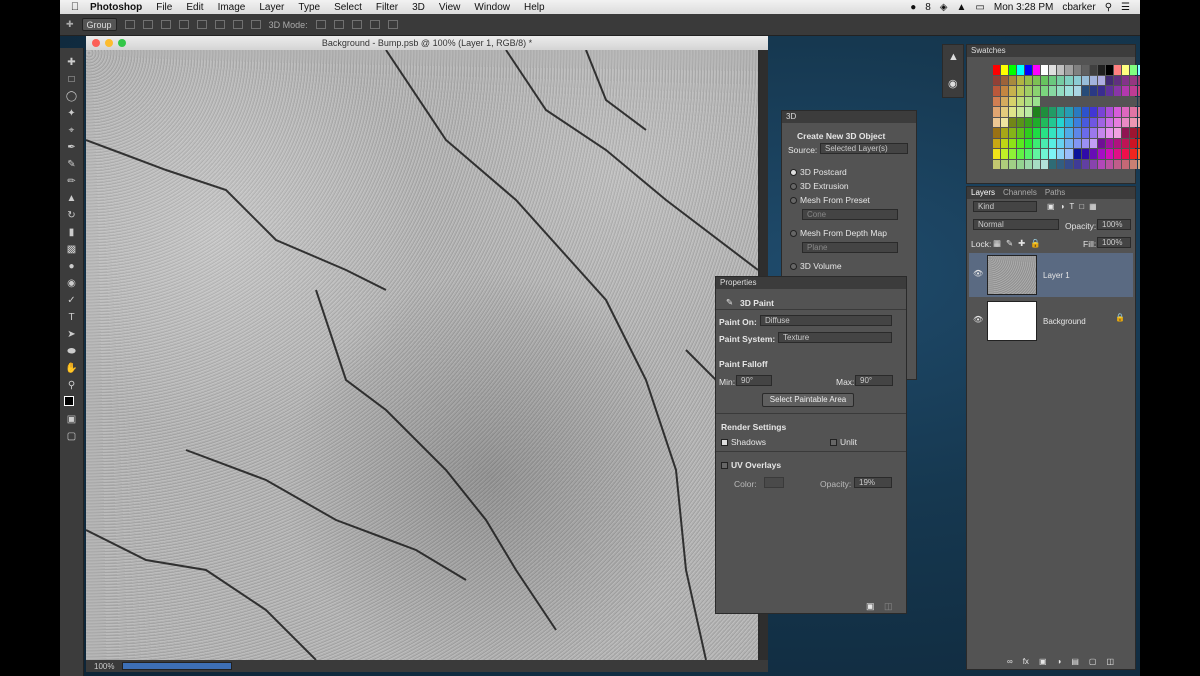  I want to click on orbit-icon, so click(320, 24).